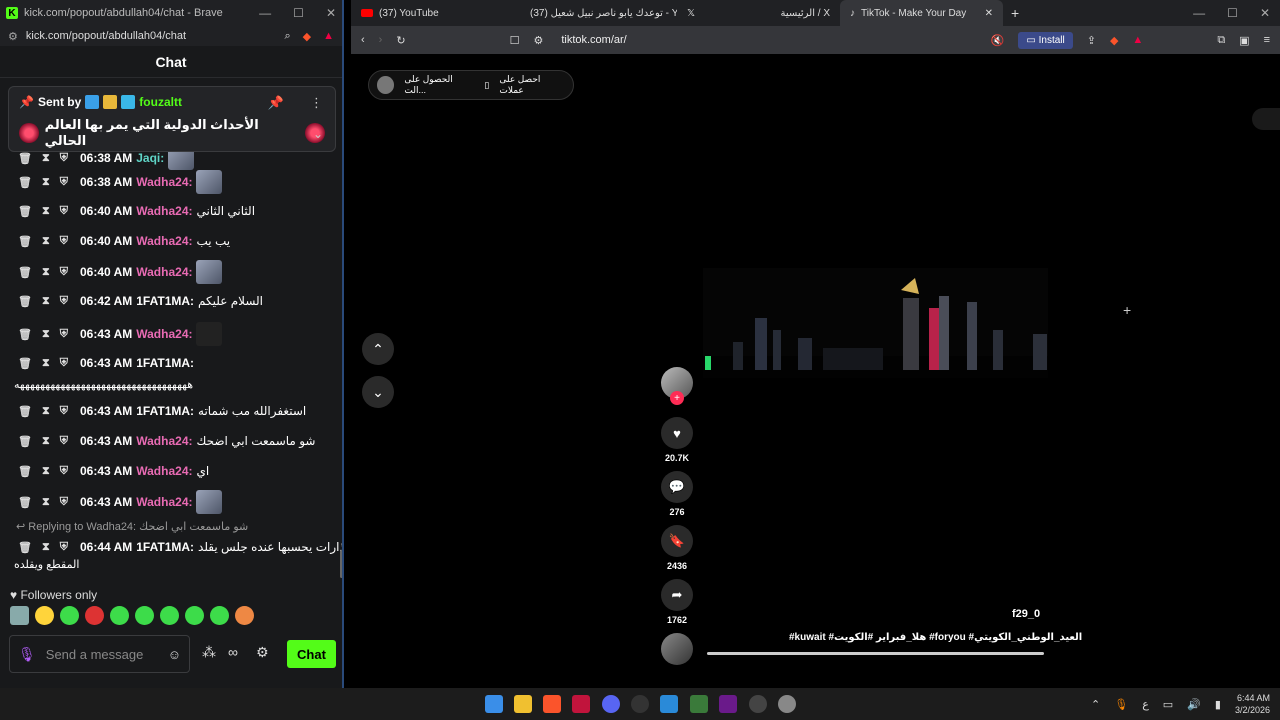 The width and height of the screenshot is (1280, 720). Describe the element at coordinates (400, 40) in the screenshot. I see `reload-icon: ↻` at that location.